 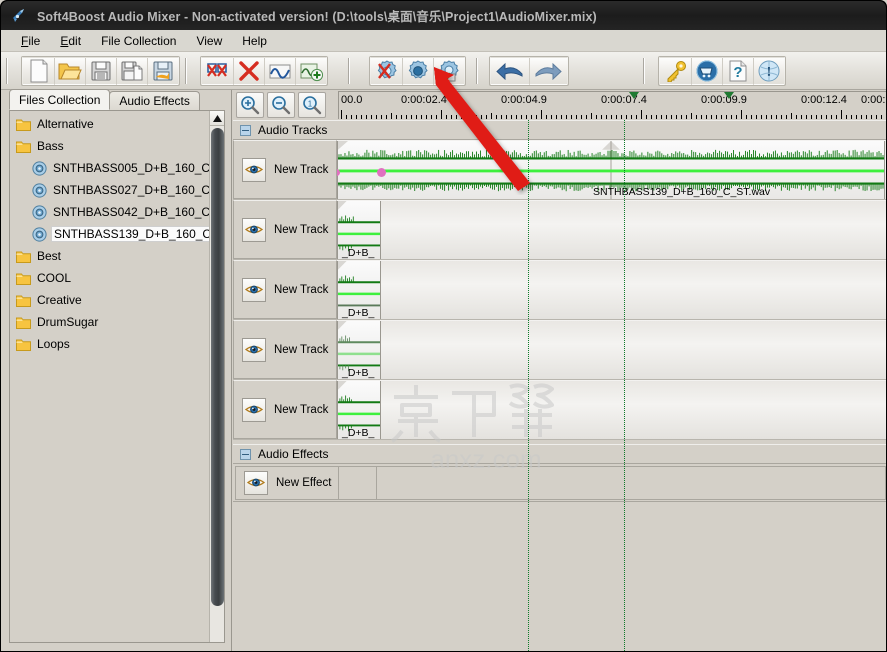 What do you see at coordinates (139, 212) in the screenshot?
I see `tree-item-label: SNTHBASS042_D+B_160_C_ST` at bounding box center [139, 212].